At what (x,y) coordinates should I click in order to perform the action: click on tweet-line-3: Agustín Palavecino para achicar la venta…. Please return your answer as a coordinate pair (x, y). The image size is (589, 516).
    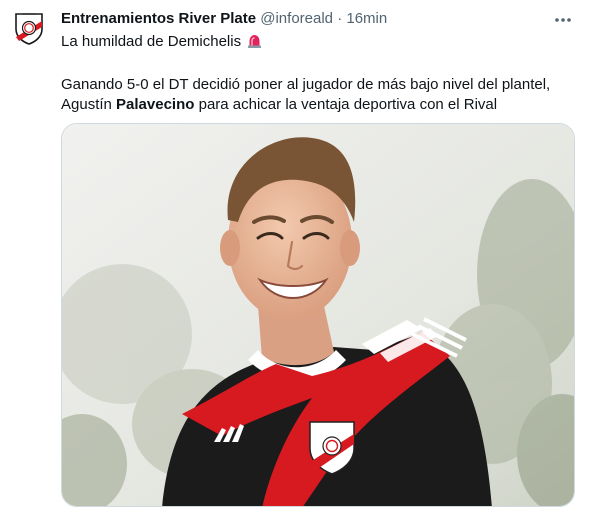
    Looking at the image, I should click on (316, 105).